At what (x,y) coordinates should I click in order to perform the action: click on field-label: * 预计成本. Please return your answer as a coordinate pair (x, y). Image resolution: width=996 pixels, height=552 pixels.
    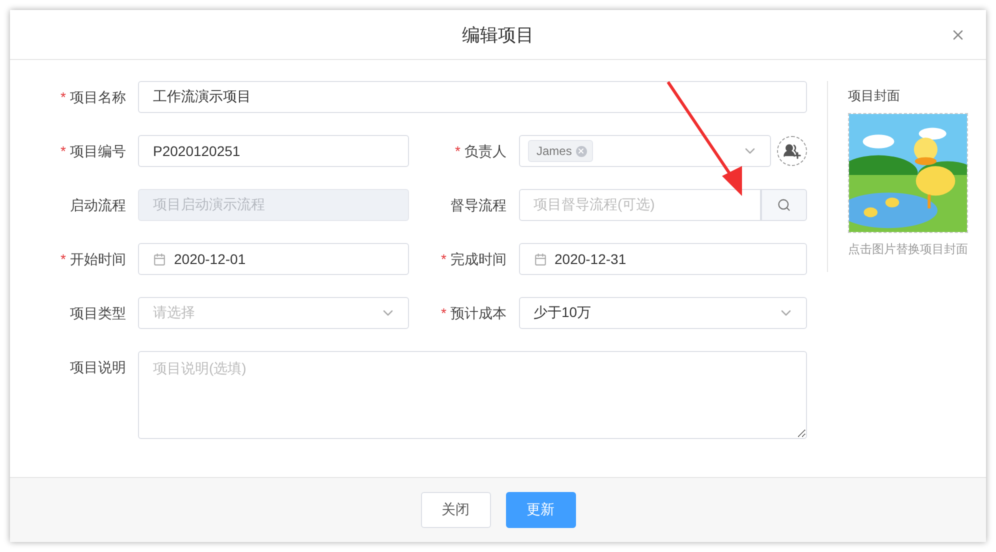
    Looking at the image, I should click on (474, 313).